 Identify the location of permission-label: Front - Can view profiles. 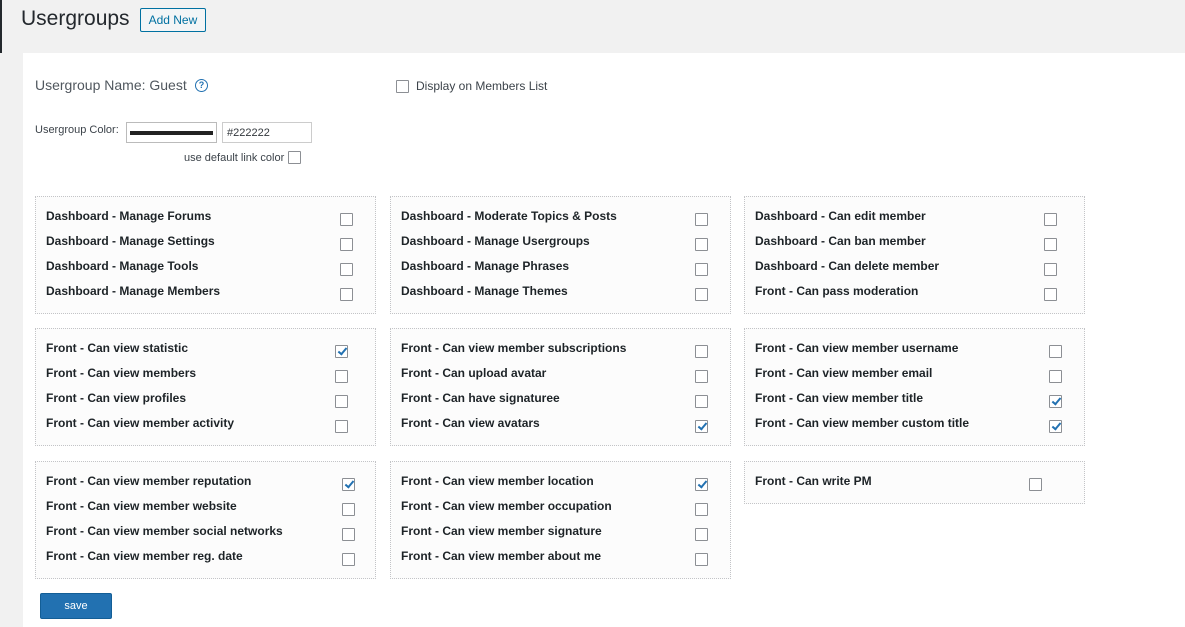
(116, 398).